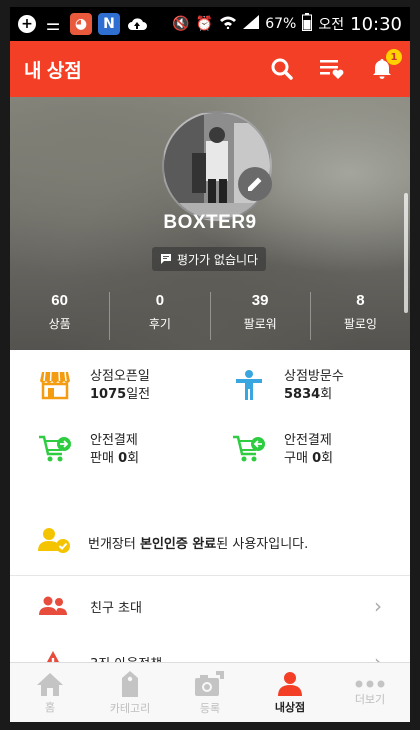 This screenshot has height=730, width=420. Describe the element at coordinates (27, 24) in the screenshot. I see `plus-icon: +` at that location.